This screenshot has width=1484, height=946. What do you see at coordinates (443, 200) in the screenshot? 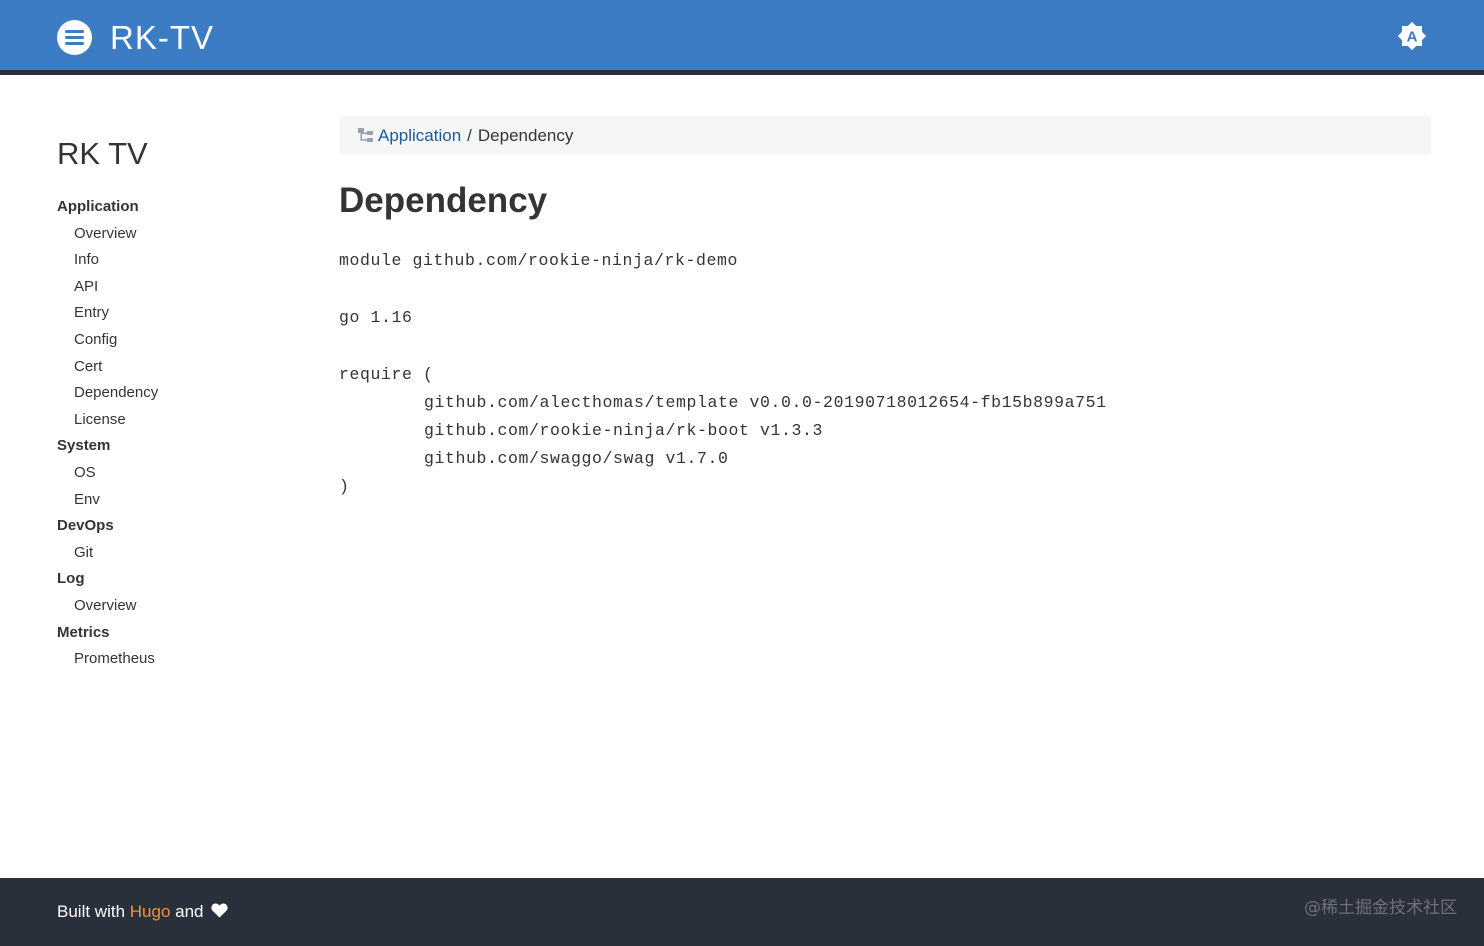
I see `page-title: Dependency` at bounding box center [443, 200].